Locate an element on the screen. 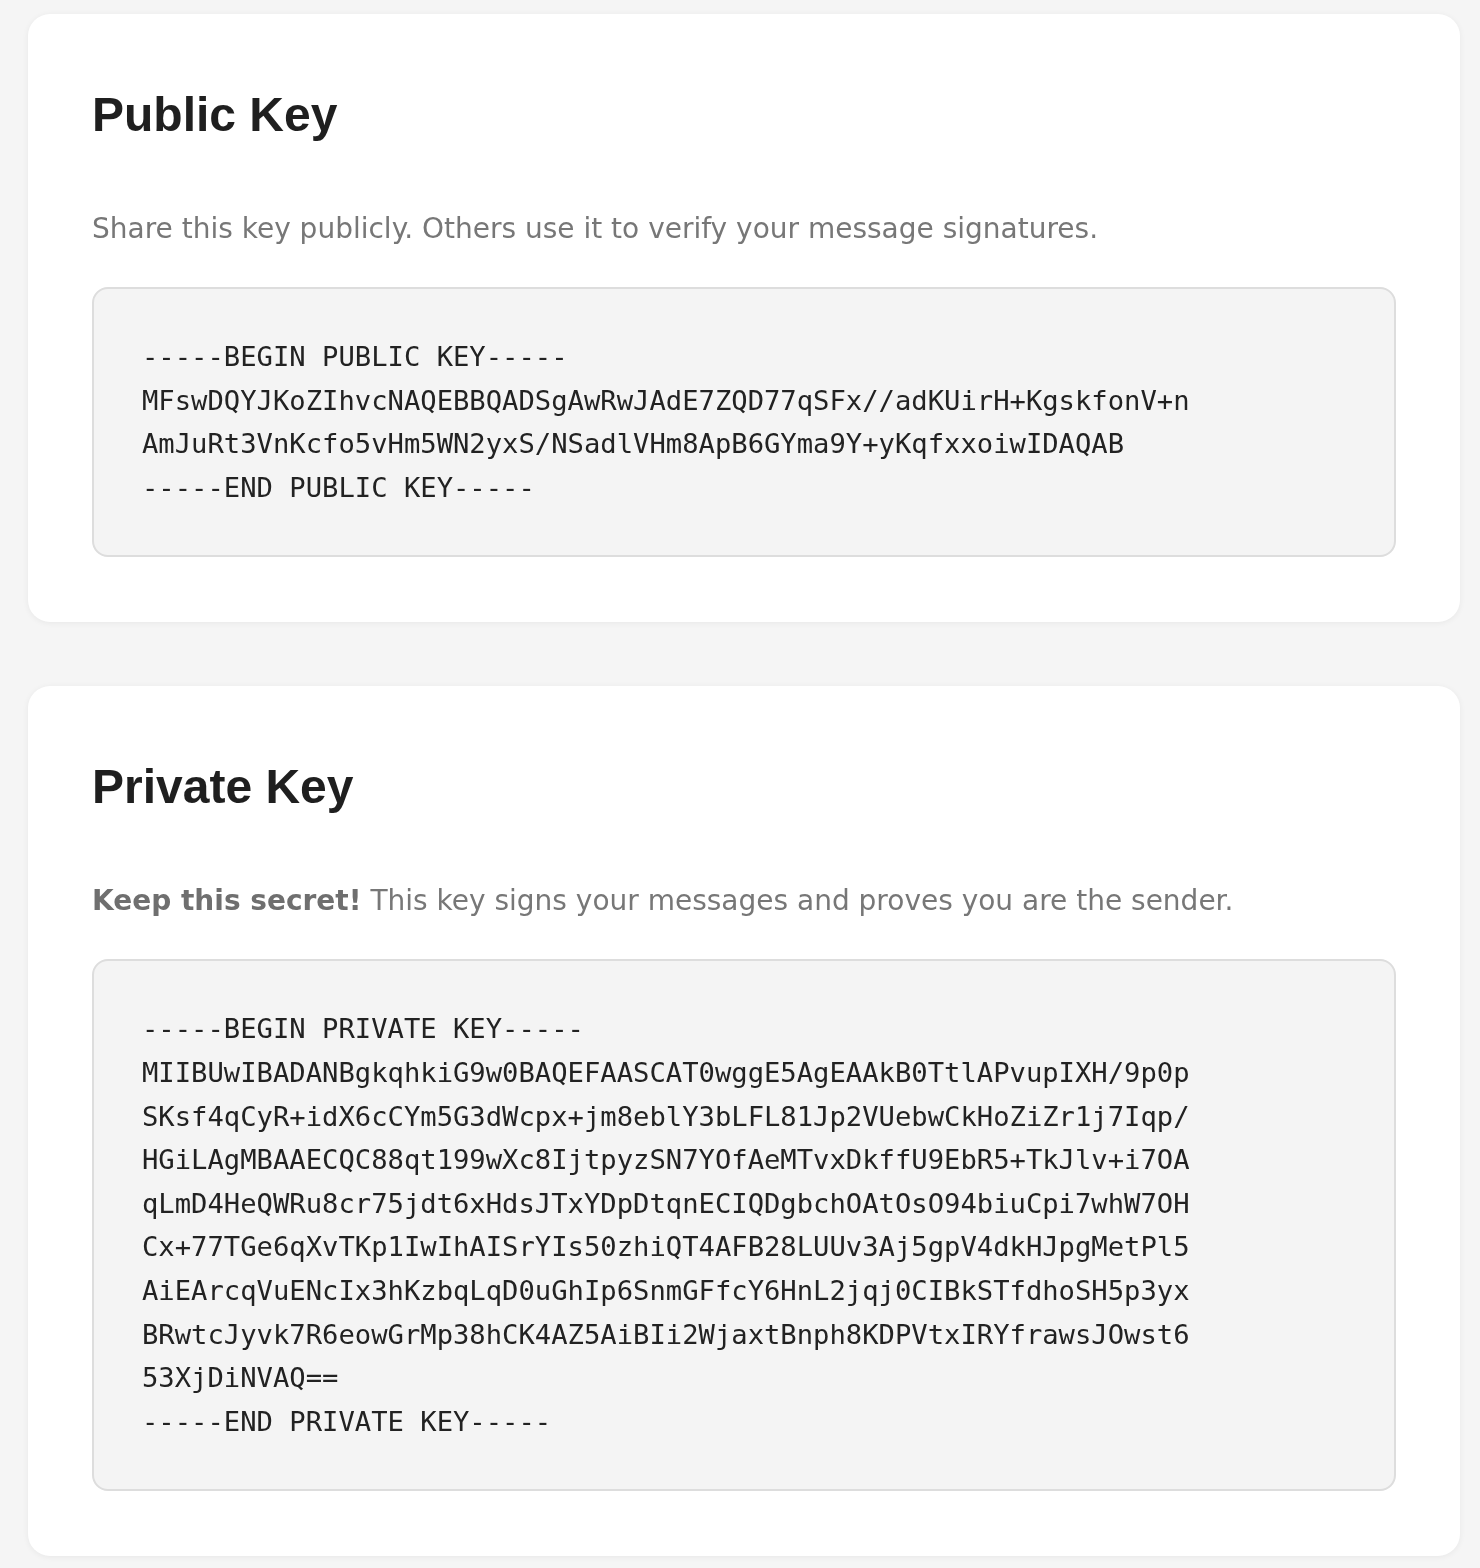 This screenshot has width=1480, height=1568. card-description: Keep this secret! This key signs your messages and proves you are the sender. is located at coordinates (663, 901).